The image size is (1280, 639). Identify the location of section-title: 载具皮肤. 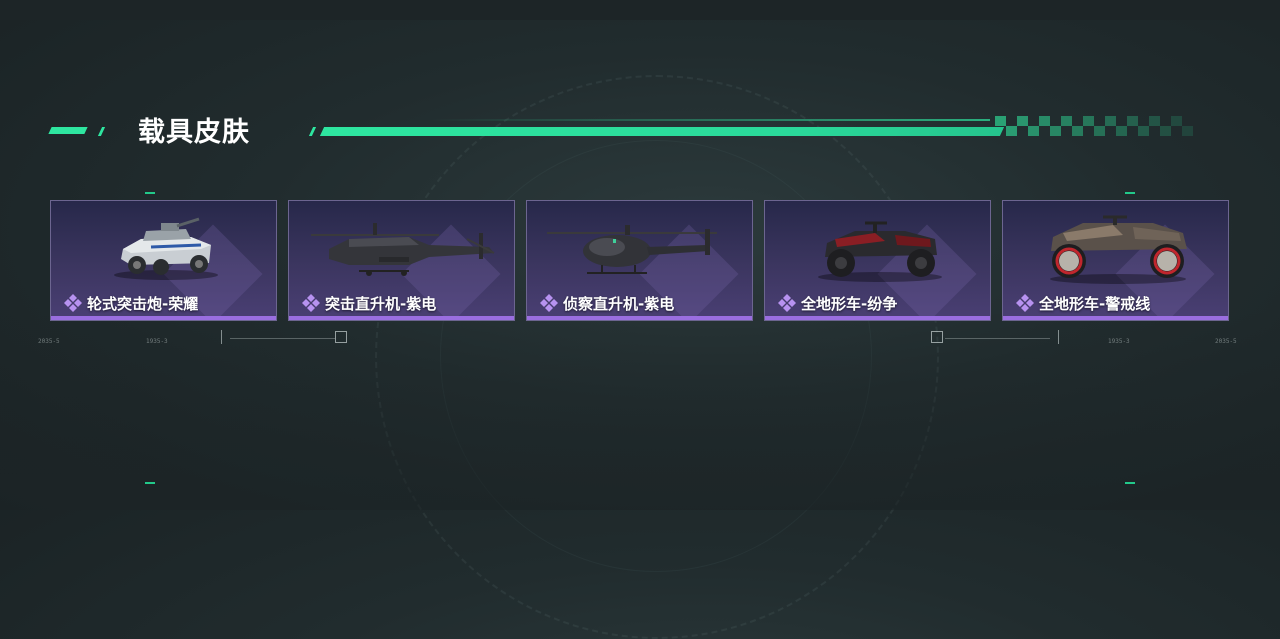
(194, 132).